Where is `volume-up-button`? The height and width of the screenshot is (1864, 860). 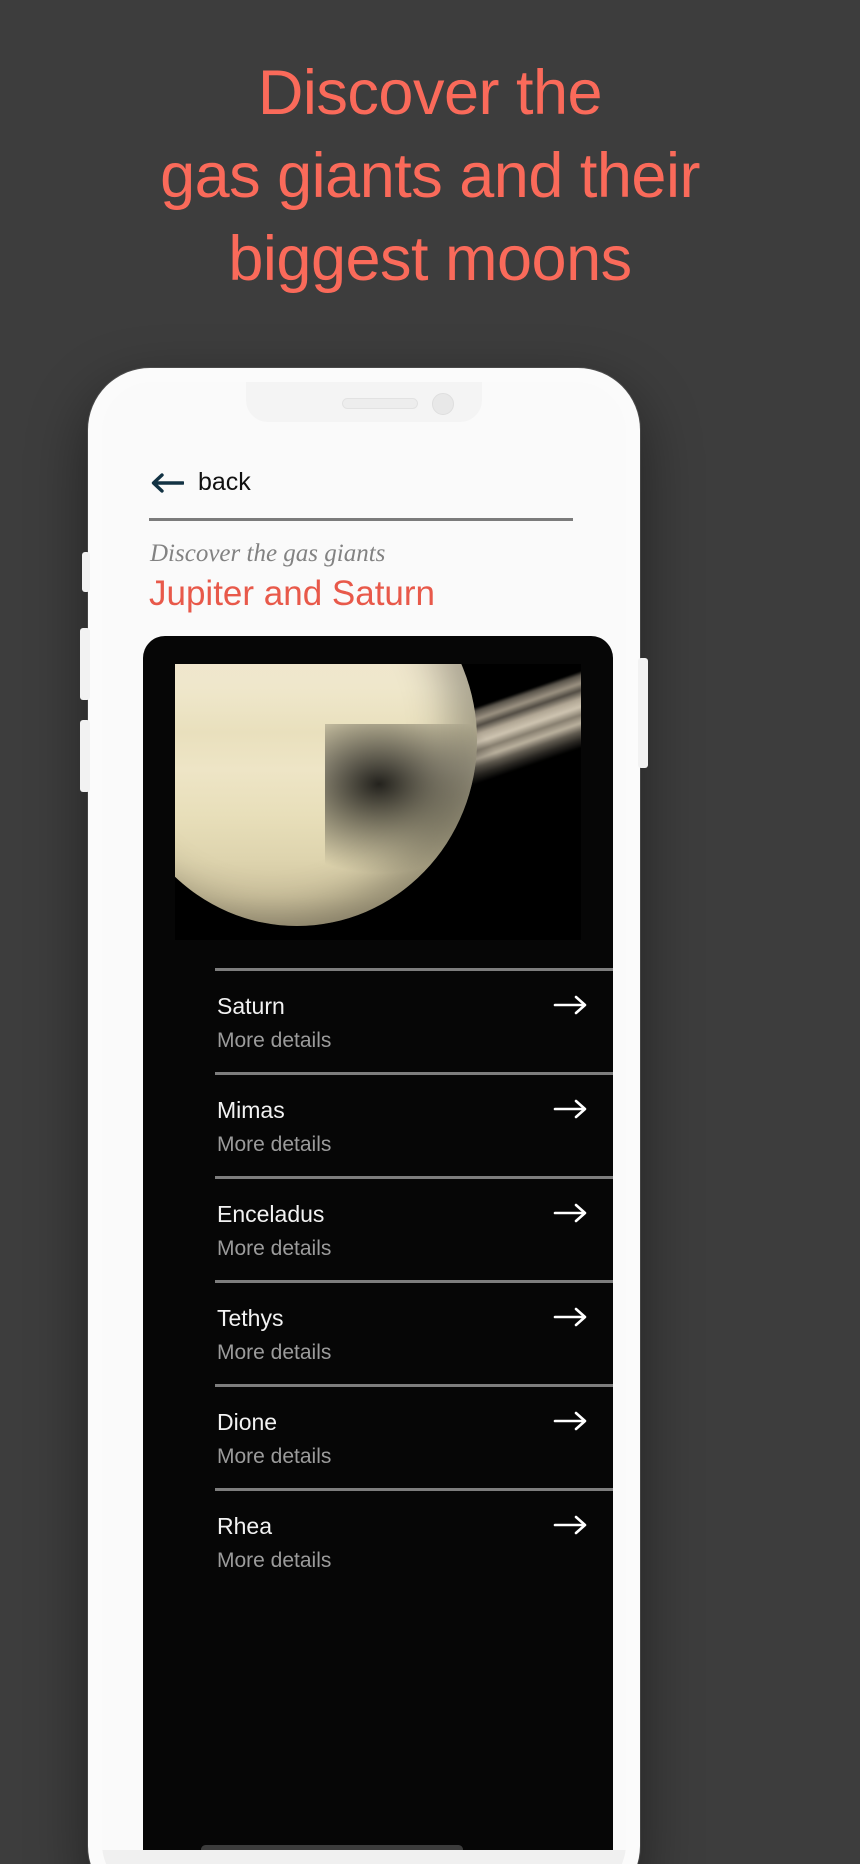
volume-up-button is located at coordinates (85, 664).